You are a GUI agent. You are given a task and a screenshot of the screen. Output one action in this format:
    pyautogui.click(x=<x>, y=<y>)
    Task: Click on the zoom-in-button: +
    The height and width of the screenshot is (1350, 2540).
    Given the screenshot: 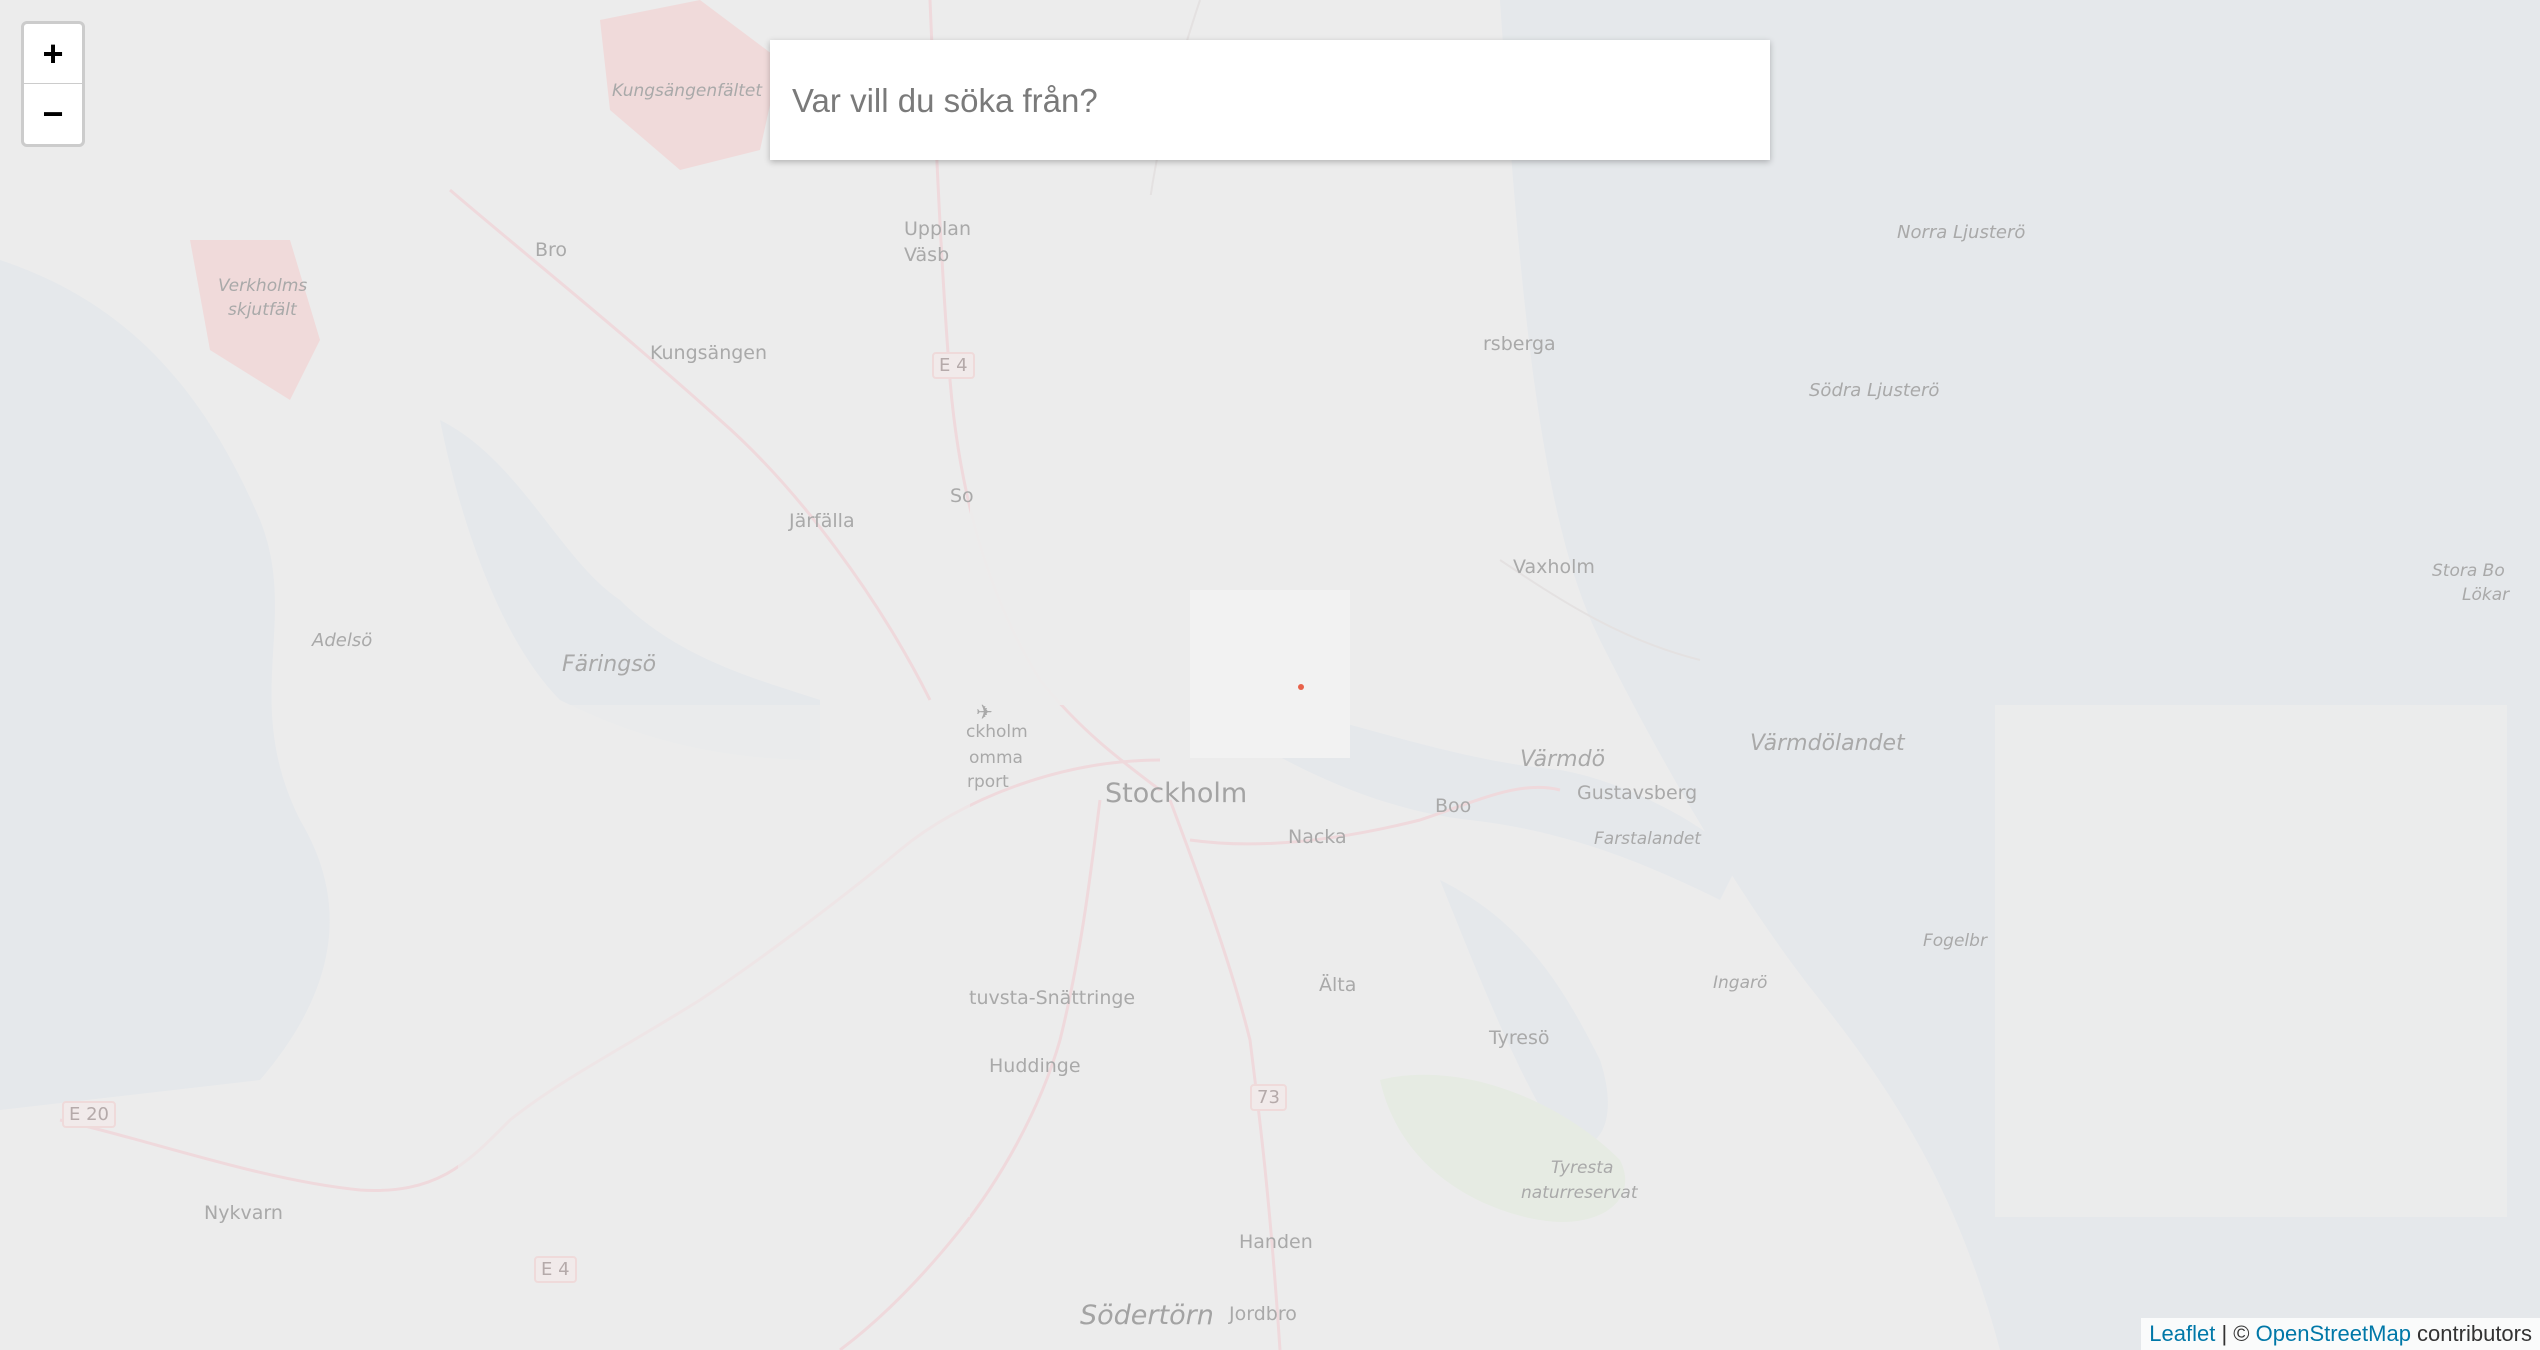 What is the action you would take?
    pyautogui.click(x=53, y=54)
    